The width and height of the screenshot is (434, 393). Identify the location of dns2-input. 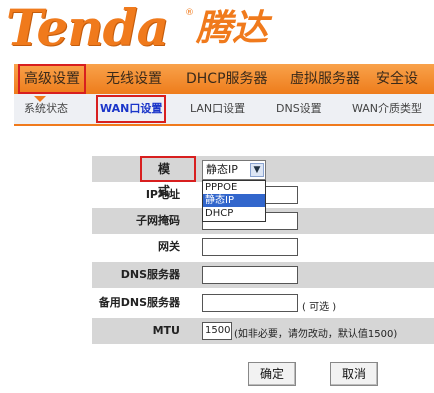
(250, 303).